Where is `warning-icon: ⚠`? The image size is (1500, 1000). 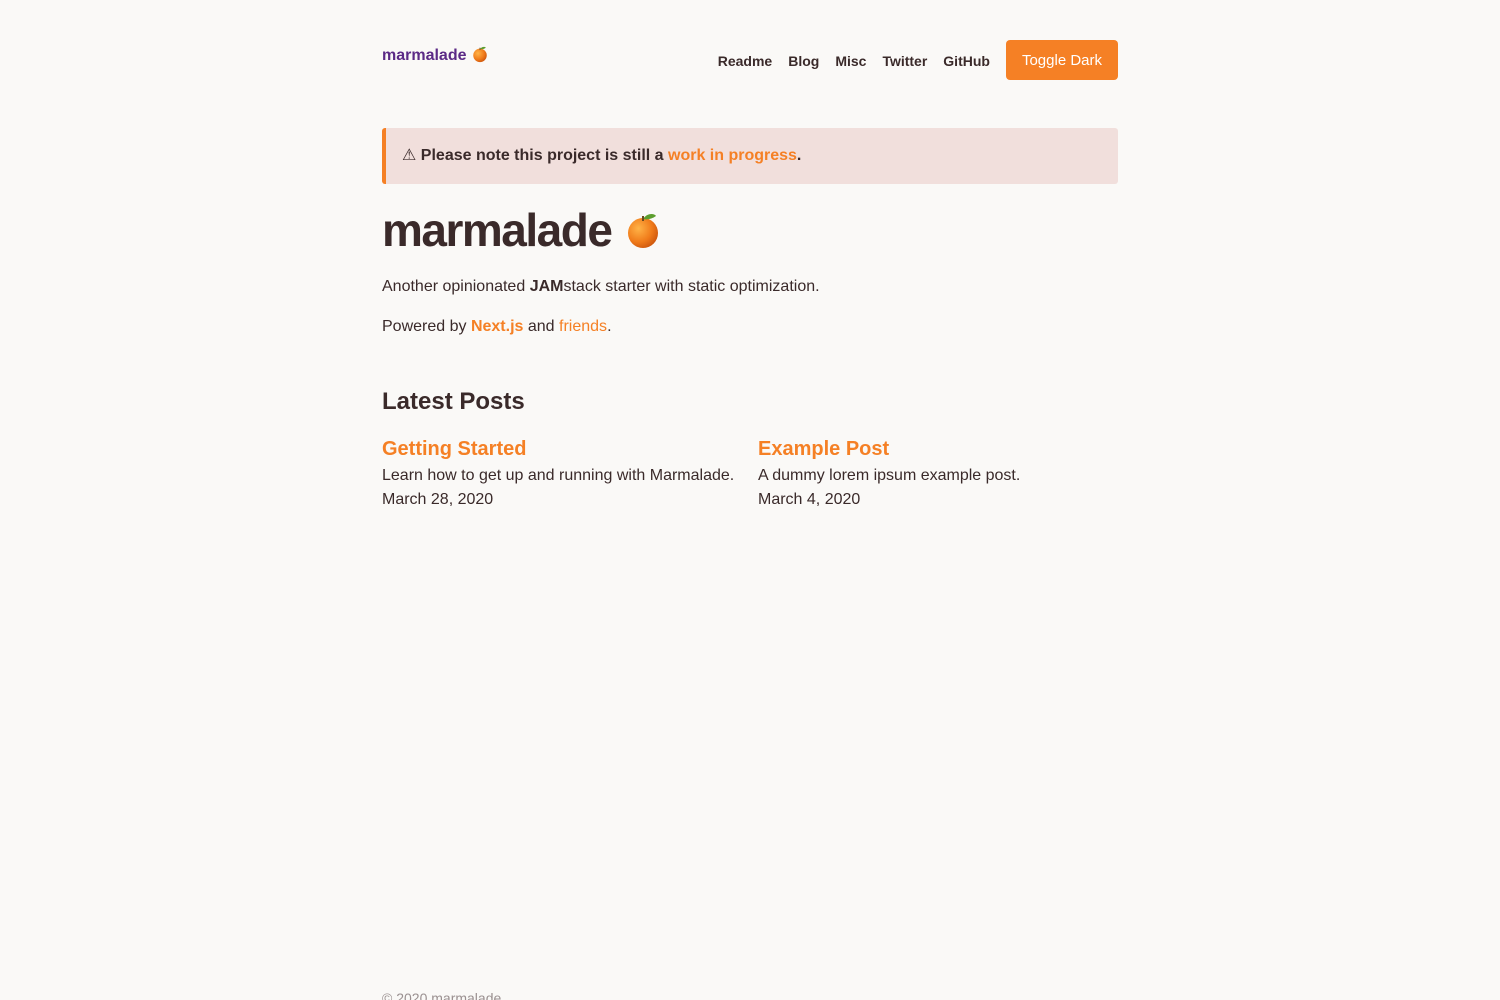 warning-icon: ⚠ is located at coordinates (409, 155).